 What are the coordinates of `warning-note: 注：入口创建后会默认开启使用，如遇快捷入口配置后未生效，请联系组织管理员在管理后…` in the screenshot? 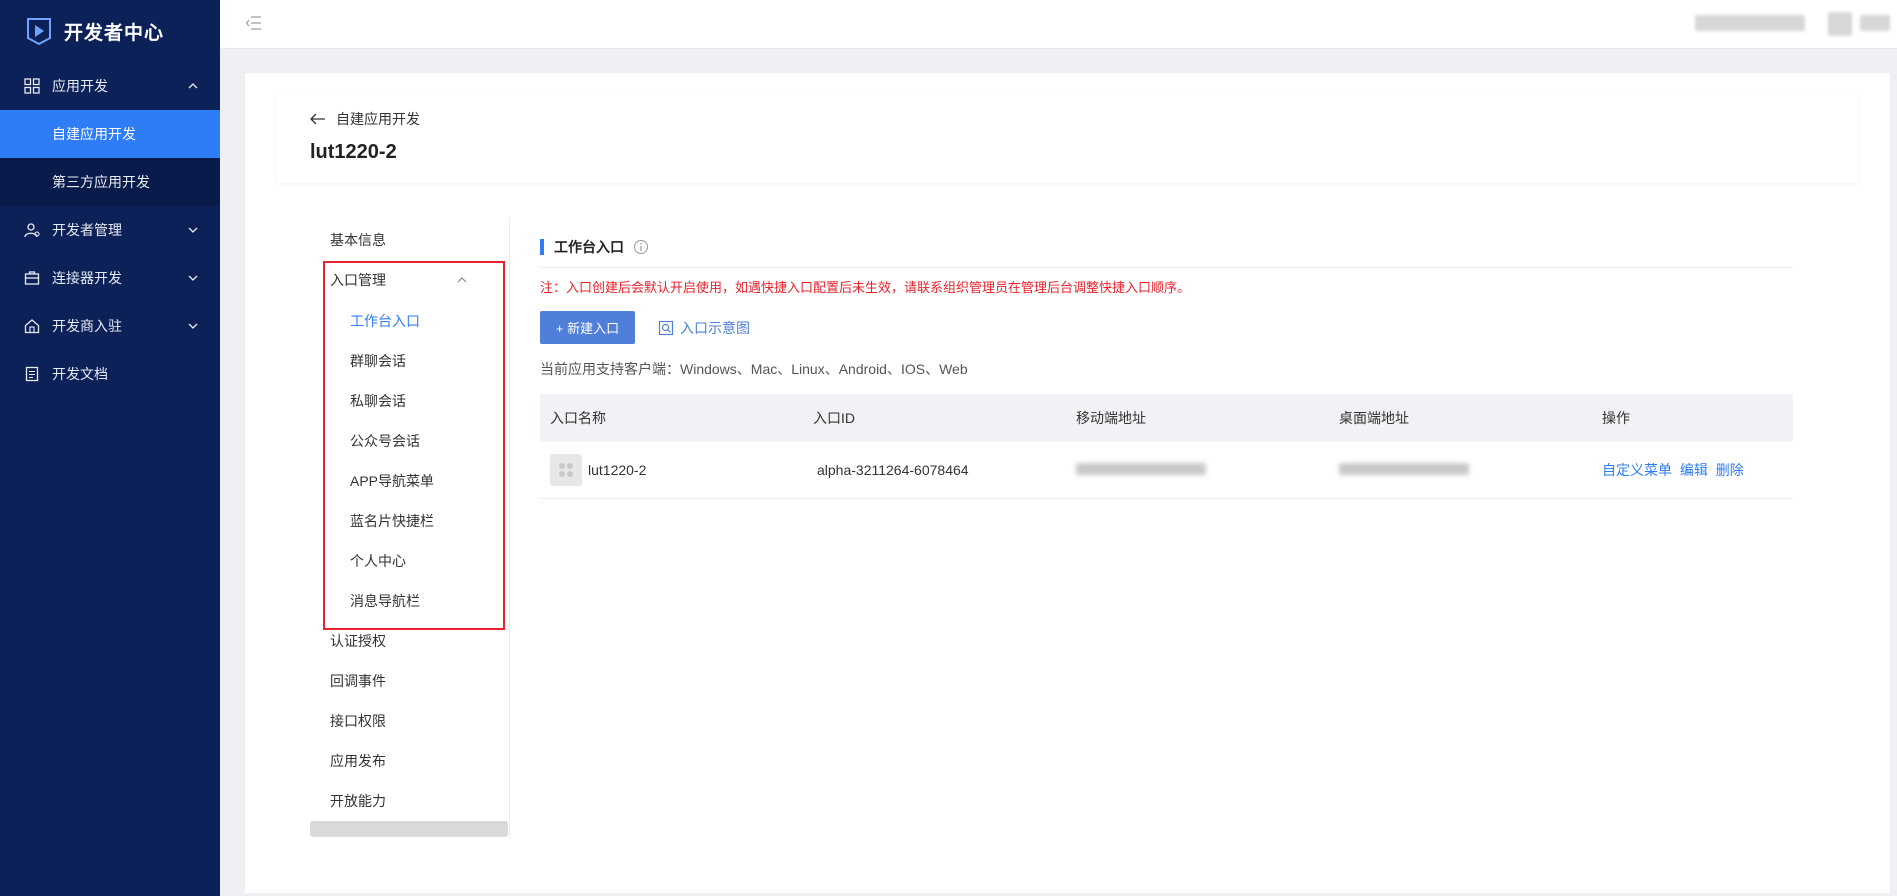 It's located at (865, 287).